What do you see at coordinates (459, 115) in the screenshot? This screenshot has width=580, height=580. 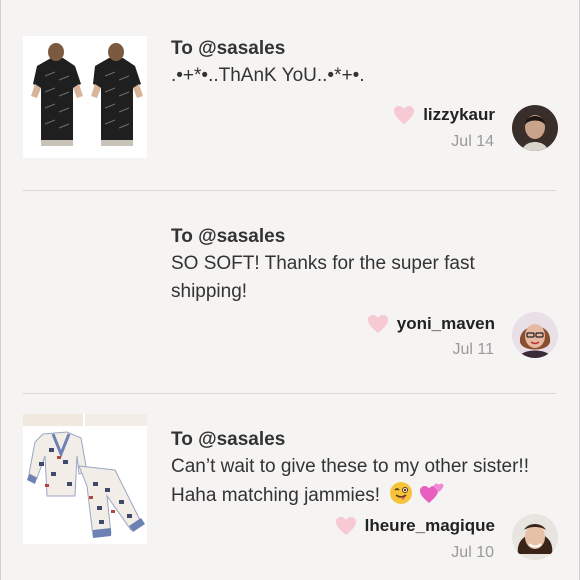 I see `author-username: lizzykaur` at bounding box center [459, 115].